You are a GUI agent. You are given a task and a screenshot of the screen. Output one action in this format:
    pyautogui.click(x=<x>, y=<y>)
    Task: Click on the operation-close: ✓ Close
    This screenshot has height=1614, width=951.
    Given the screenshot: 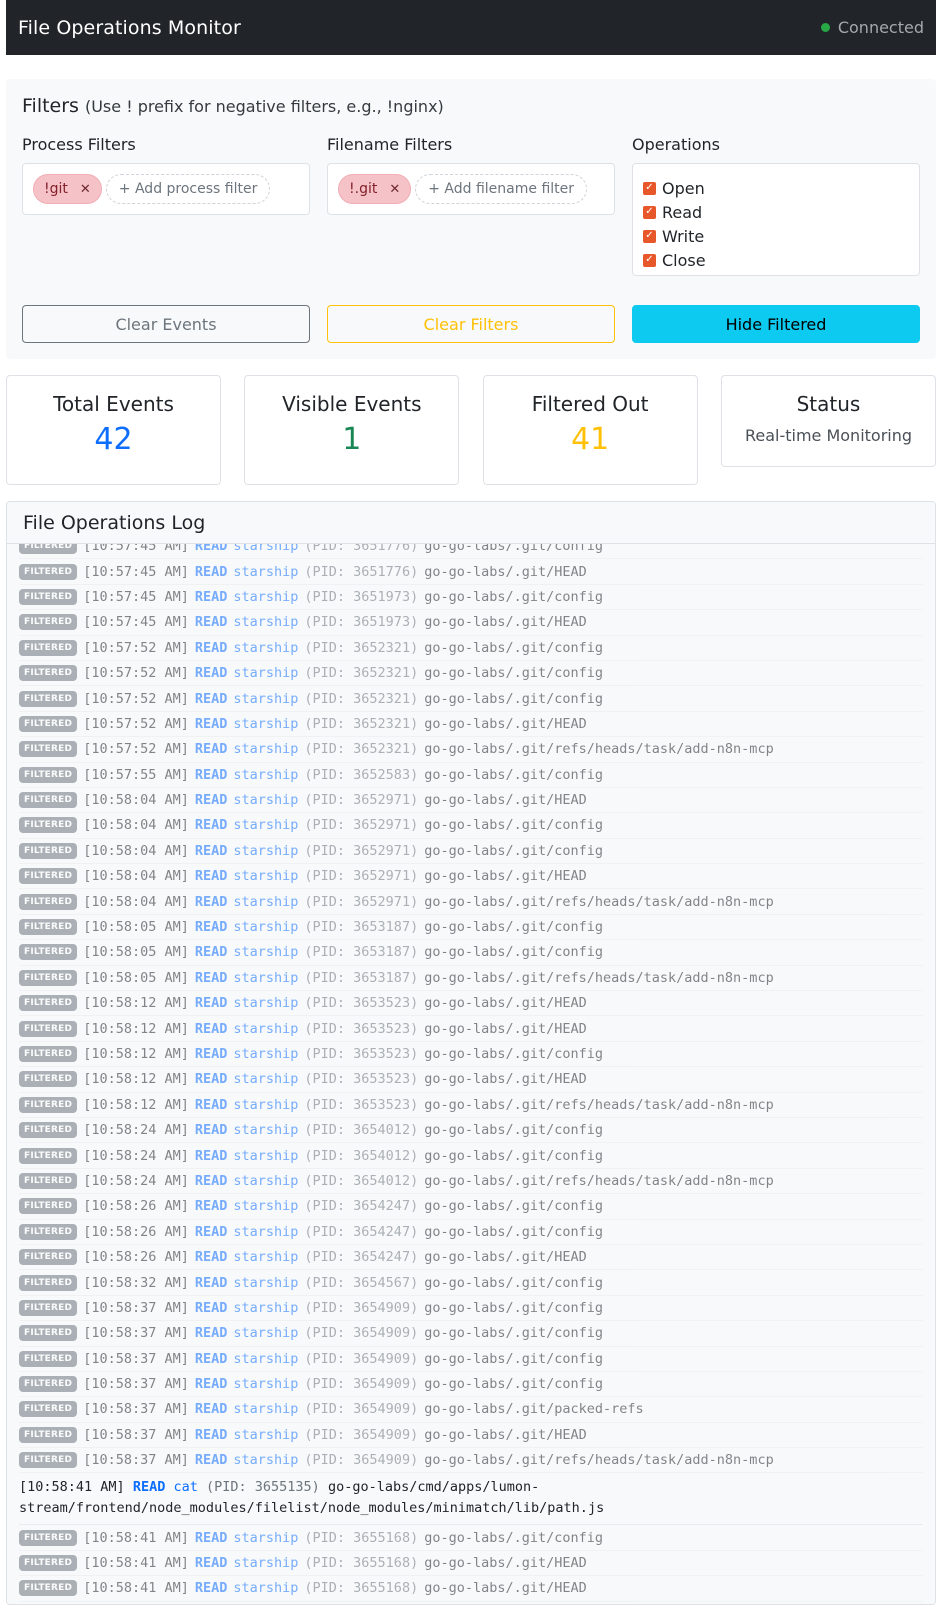 What is the action you would take?
    pyautogui.click(x=776, y=260)
    